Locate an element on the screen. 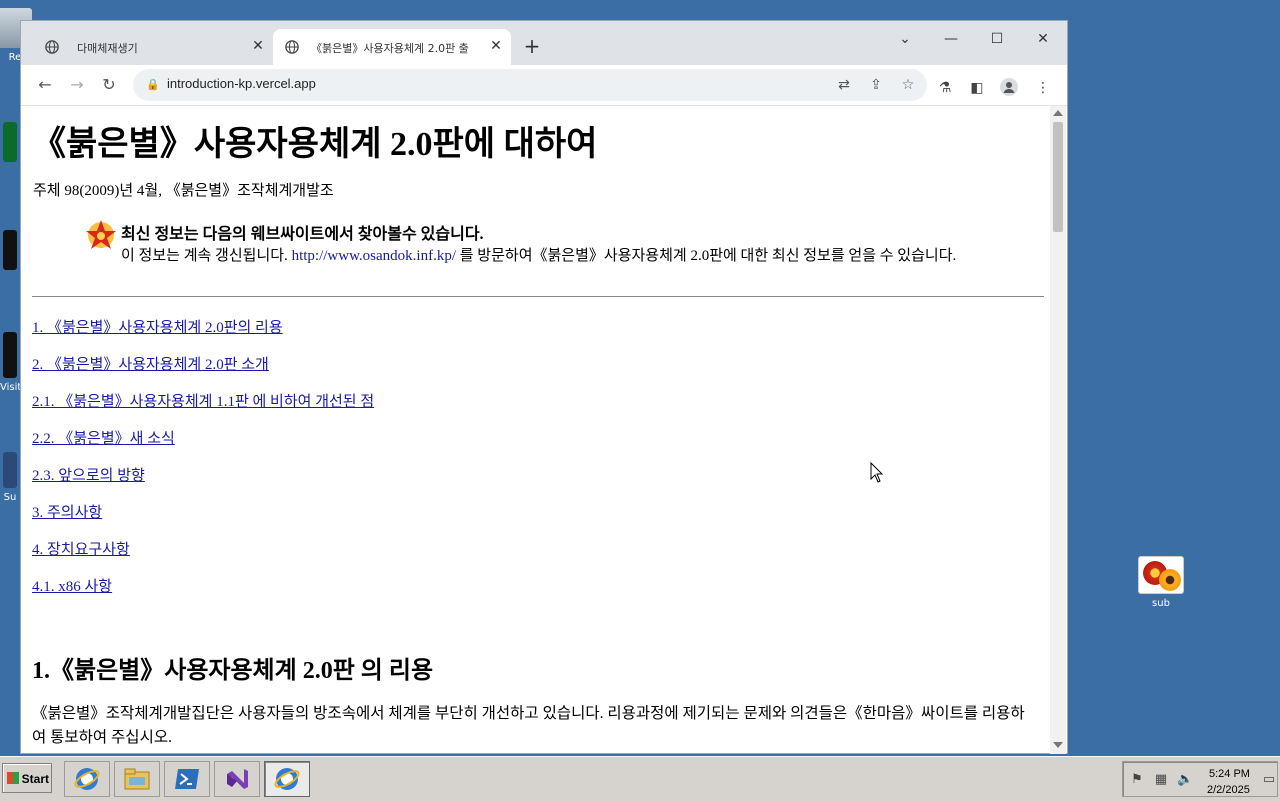 This screenshot has height=801, width=1280. forward-arrow-icon: → is located at coordinates (77, 85).